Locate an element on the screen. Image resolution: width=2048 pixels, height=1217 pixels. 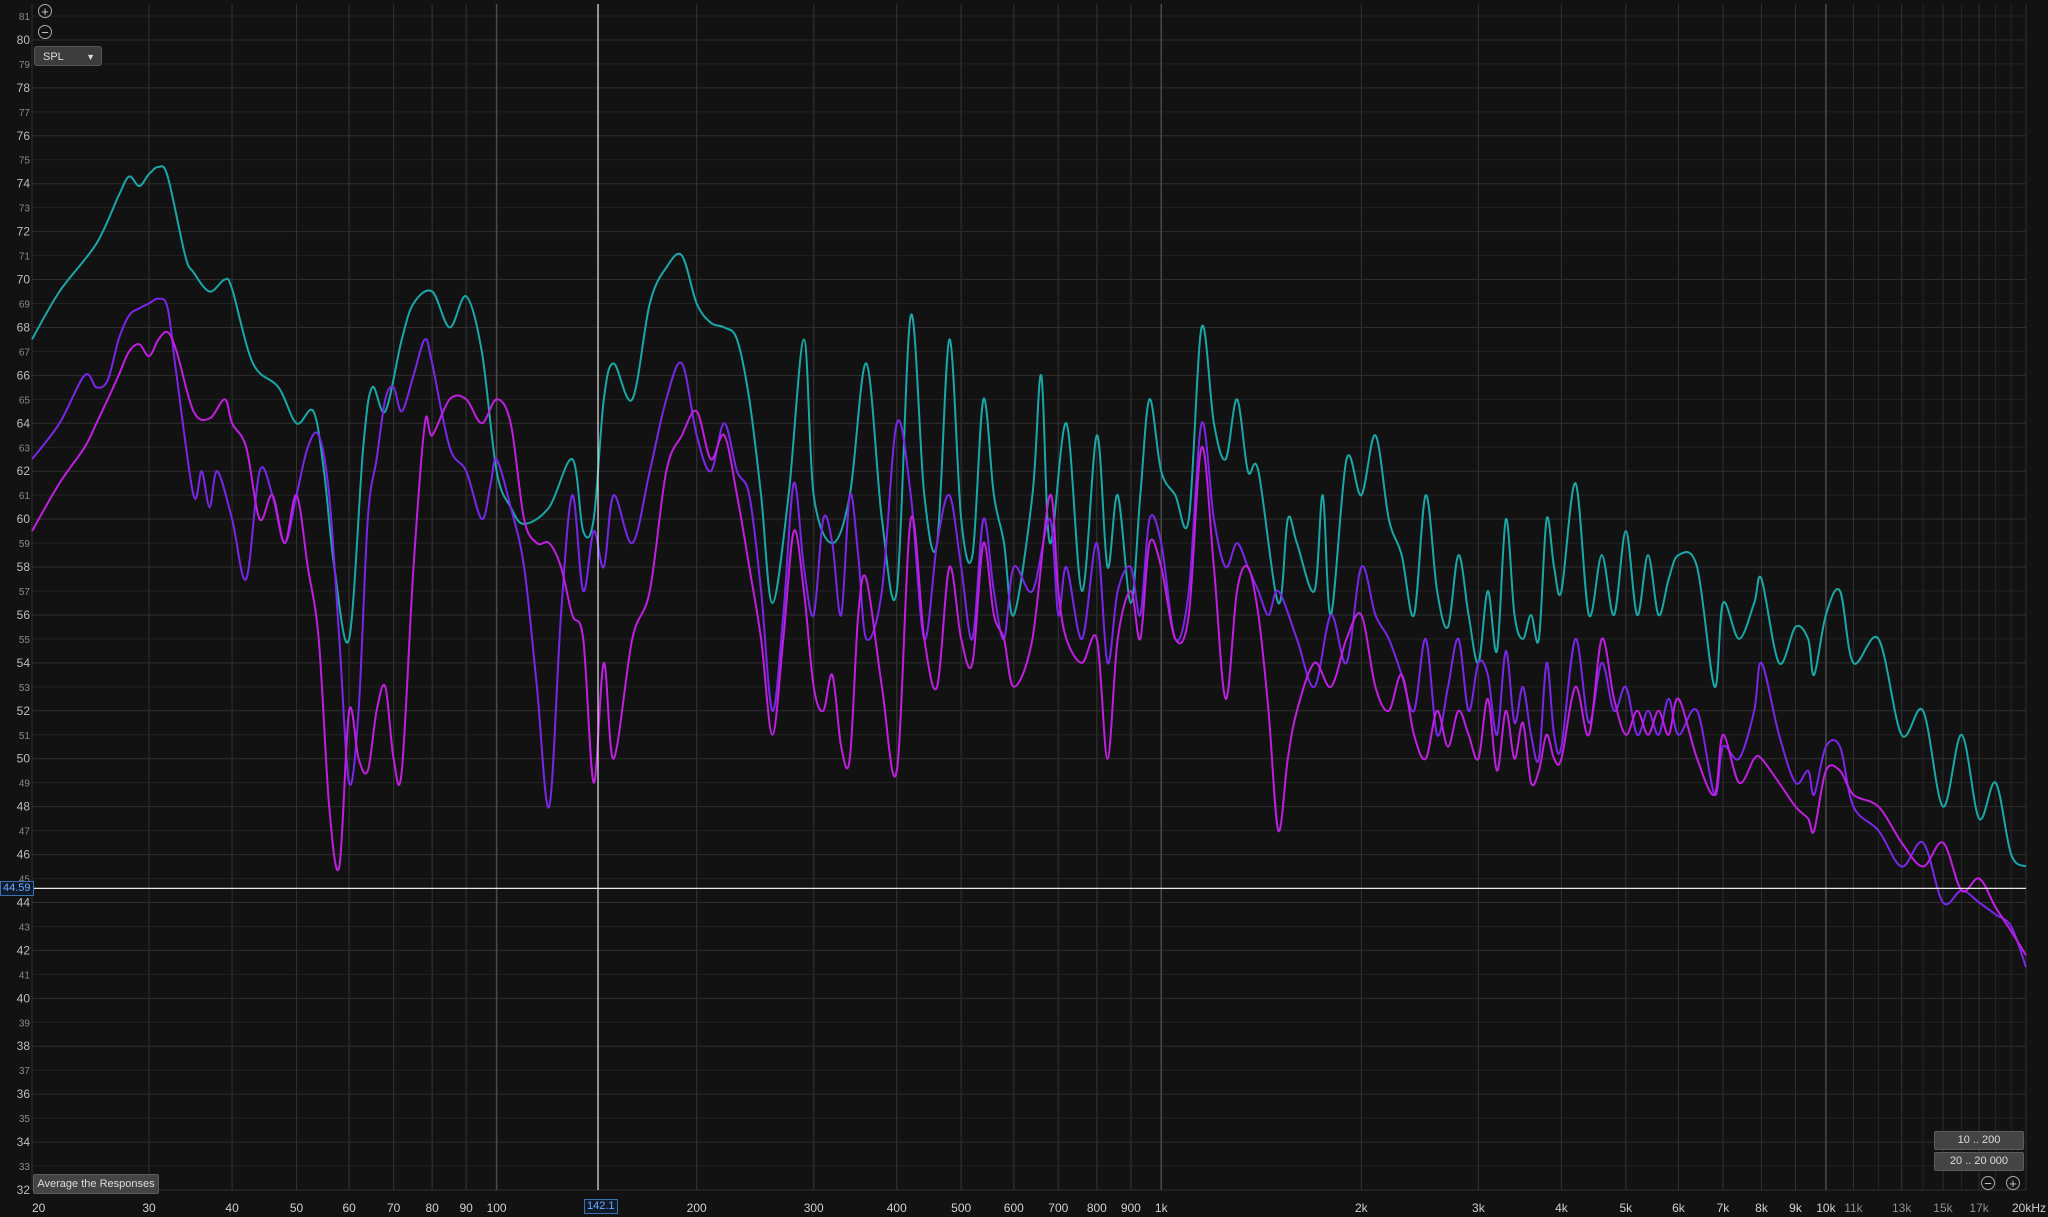
y-tick-label: 33 is located at coordinates (25, 1167).